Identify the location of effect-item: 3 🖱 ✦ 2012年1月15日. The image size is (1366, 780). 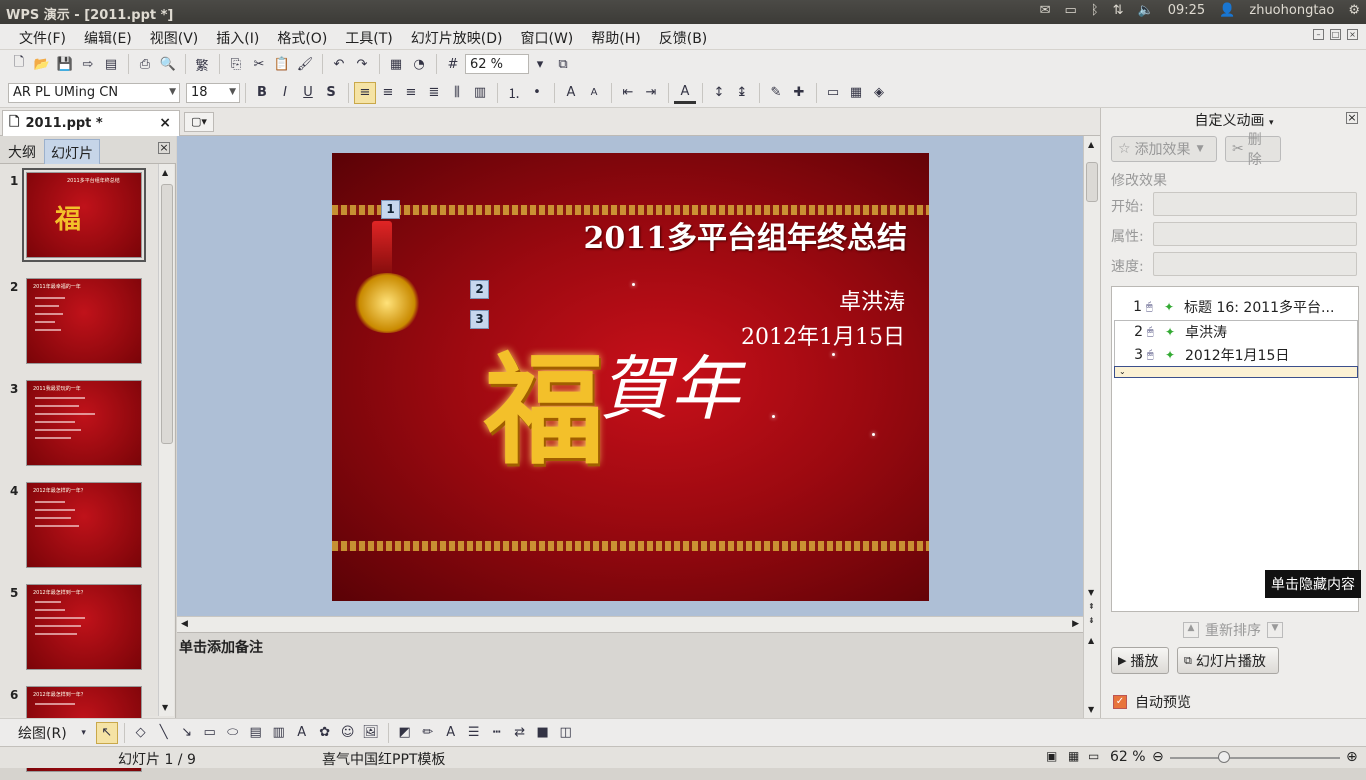
(1236, 354).